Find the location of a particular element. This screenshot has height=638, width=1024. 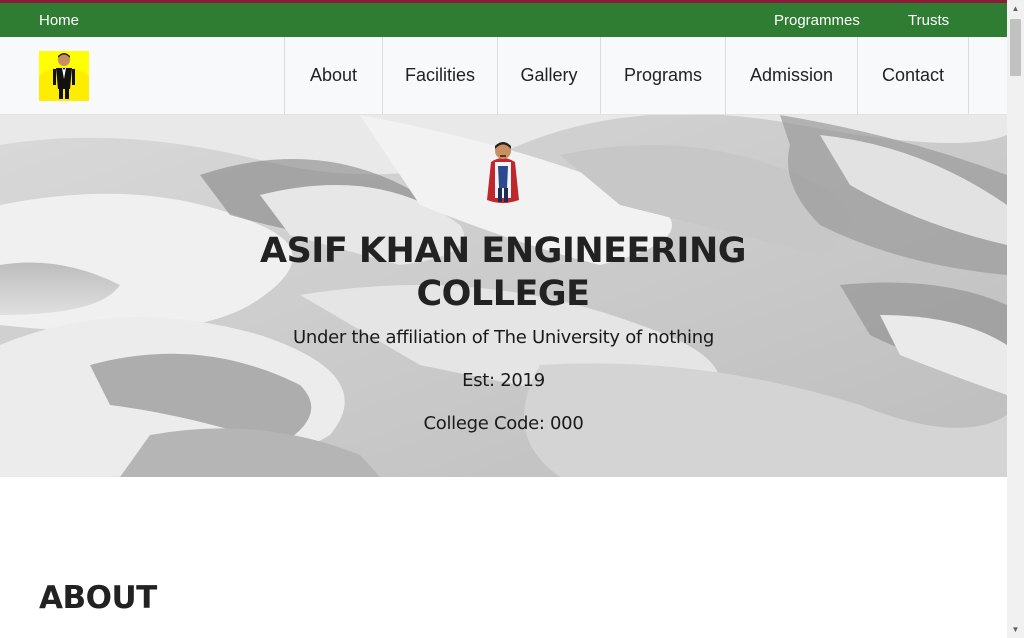

nav-item-admission: Admission is located at coordinates (791, 75).